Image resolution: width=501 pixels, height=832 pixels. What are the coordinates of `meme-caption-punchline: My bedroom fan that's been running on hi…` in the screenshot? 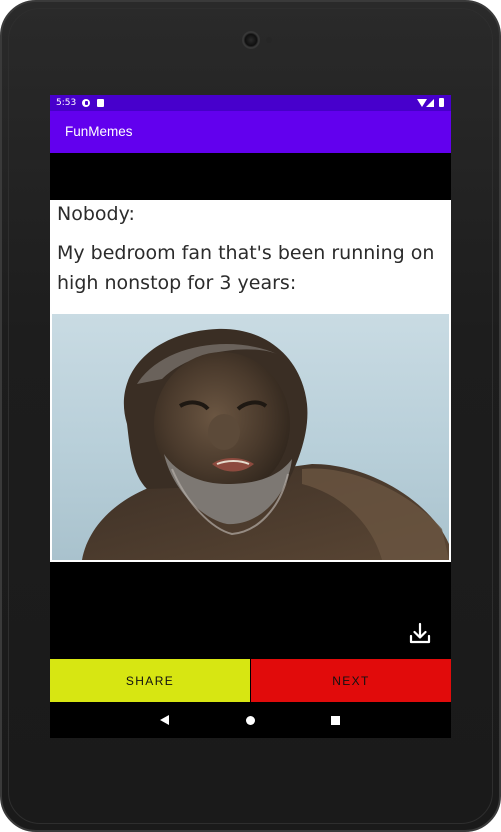 It's located at (246, 268).